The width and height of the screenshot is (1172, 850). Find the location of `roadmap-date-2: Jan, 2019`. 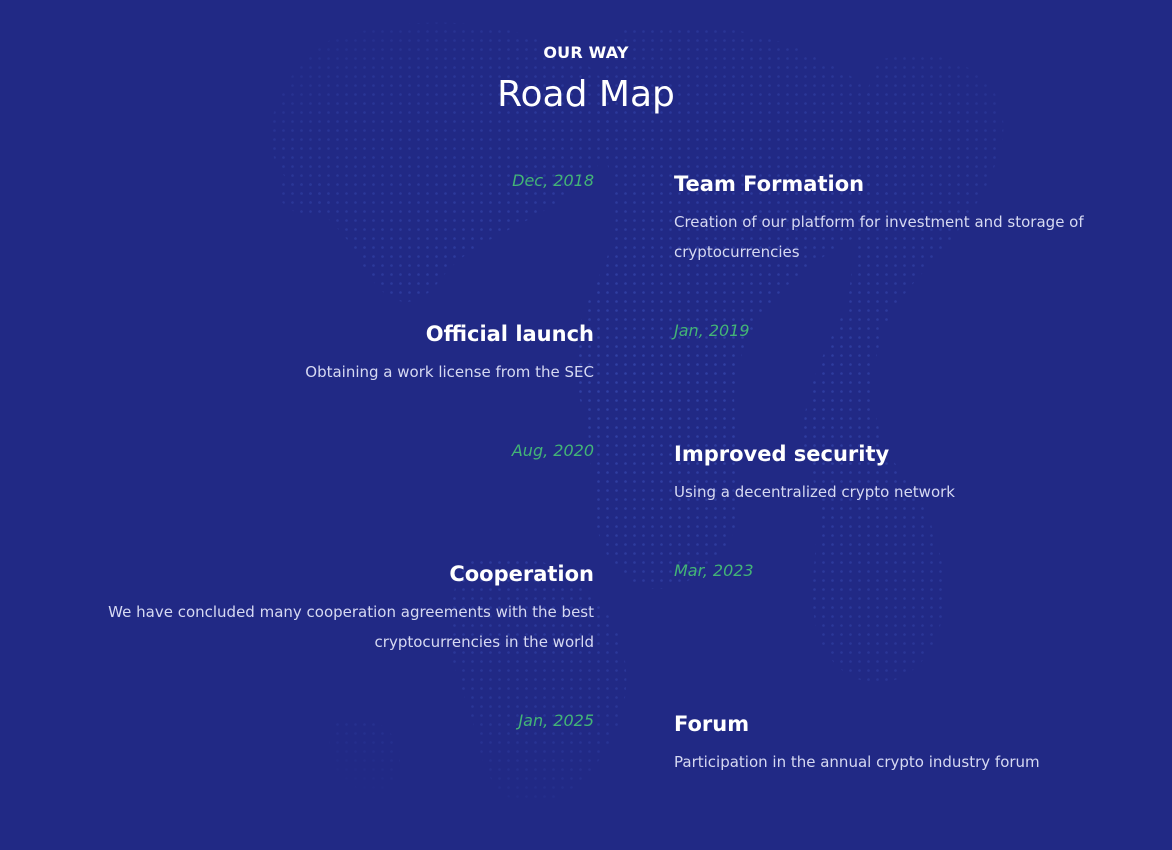

roadmap-date-2: Jan, 2019 is located at coordinates (712, 330).